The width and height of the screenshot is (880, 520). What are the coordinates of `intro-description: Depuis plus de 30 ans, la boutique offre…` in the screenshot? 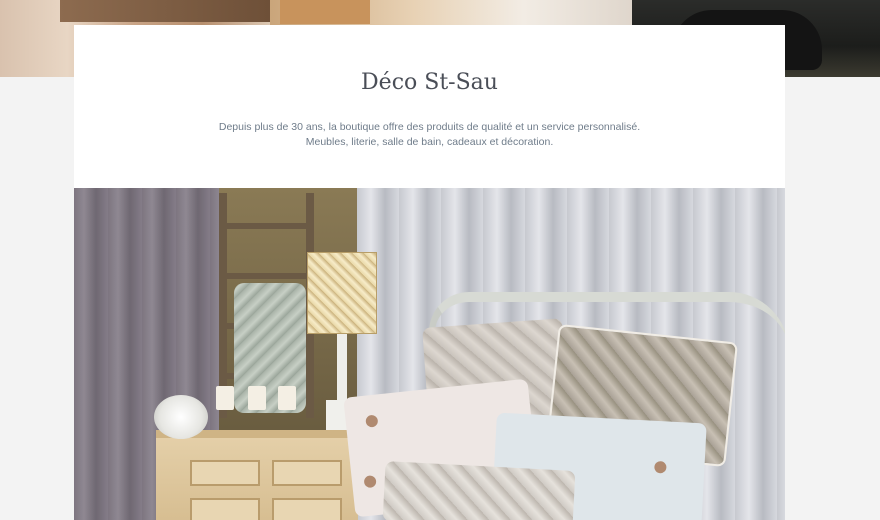 It's located at (429, 135).